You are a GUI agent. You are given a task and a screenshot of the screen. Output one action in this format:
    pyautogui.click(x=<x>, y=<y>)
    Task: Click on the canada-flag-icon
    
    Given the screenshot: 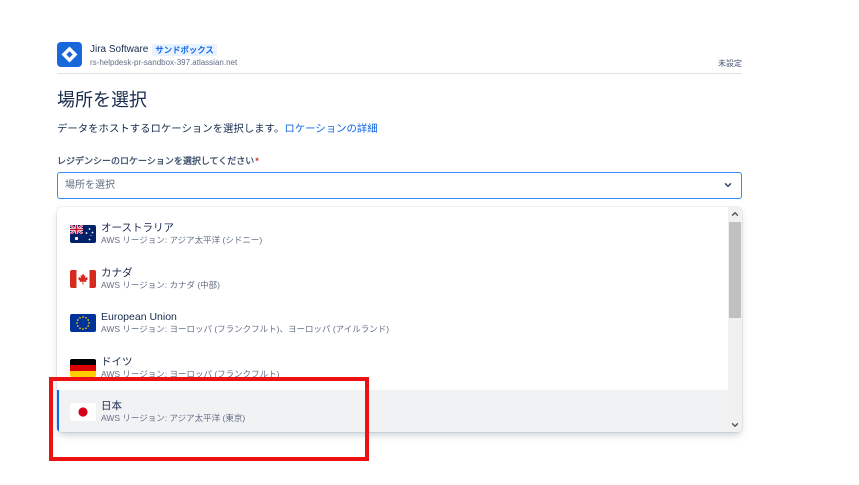 What is the action you would take?
    pyautogui.click(x=83, y=278)
    